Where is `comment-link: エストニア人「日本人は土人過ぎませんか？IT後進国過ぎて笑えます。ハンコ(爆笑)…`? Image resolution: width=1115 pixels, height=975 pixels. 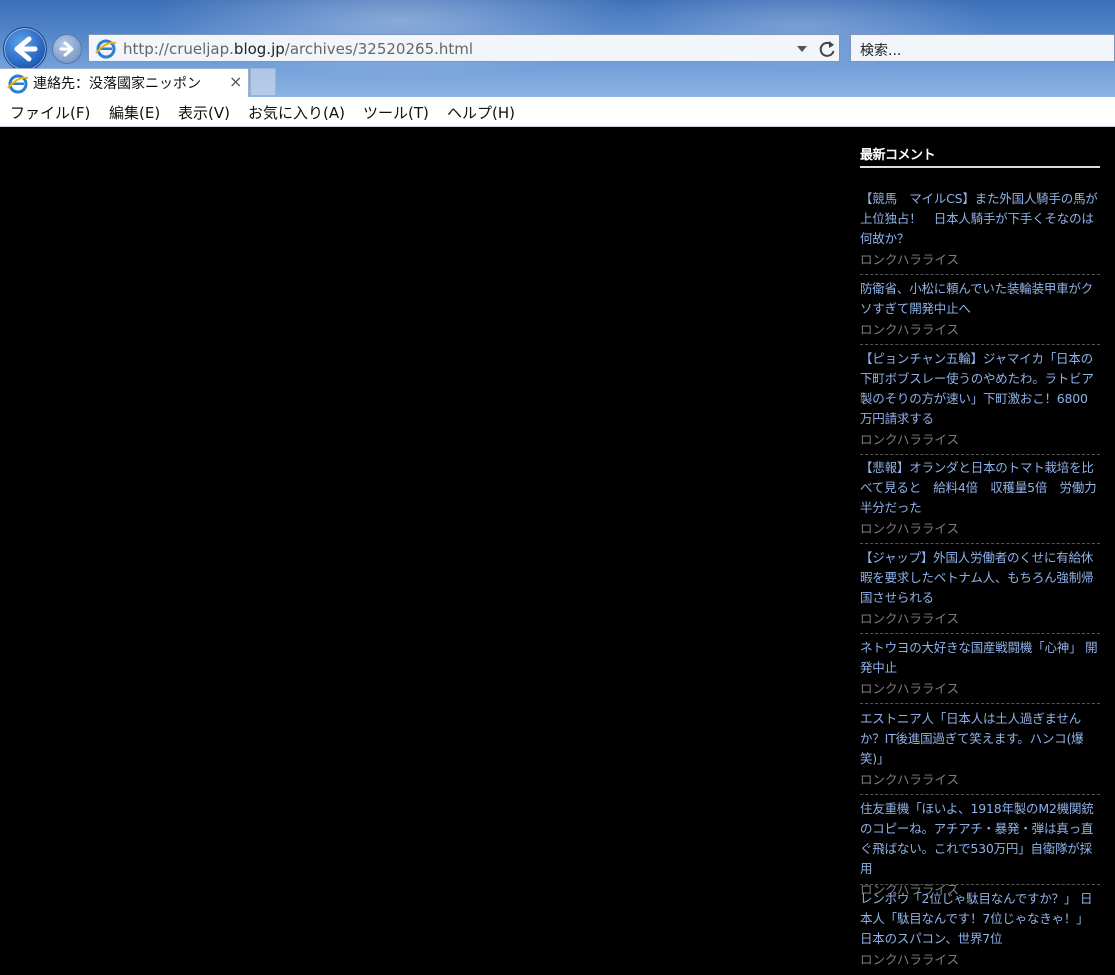
comment-link: エストニア人「日本人は土人過ぎませんか？IT後進国過ぎて笑えます。ハンコ(爆笑)… is located at coordinates (980, 739).